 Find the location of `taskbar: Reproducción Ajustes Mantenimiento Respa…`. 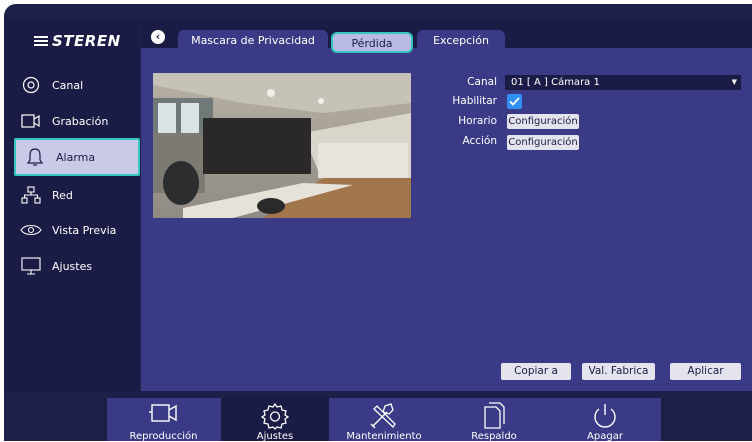

taskbar: Reproducción Ajustes Mantenimiento Respa… is located at coordinates (384, 420).